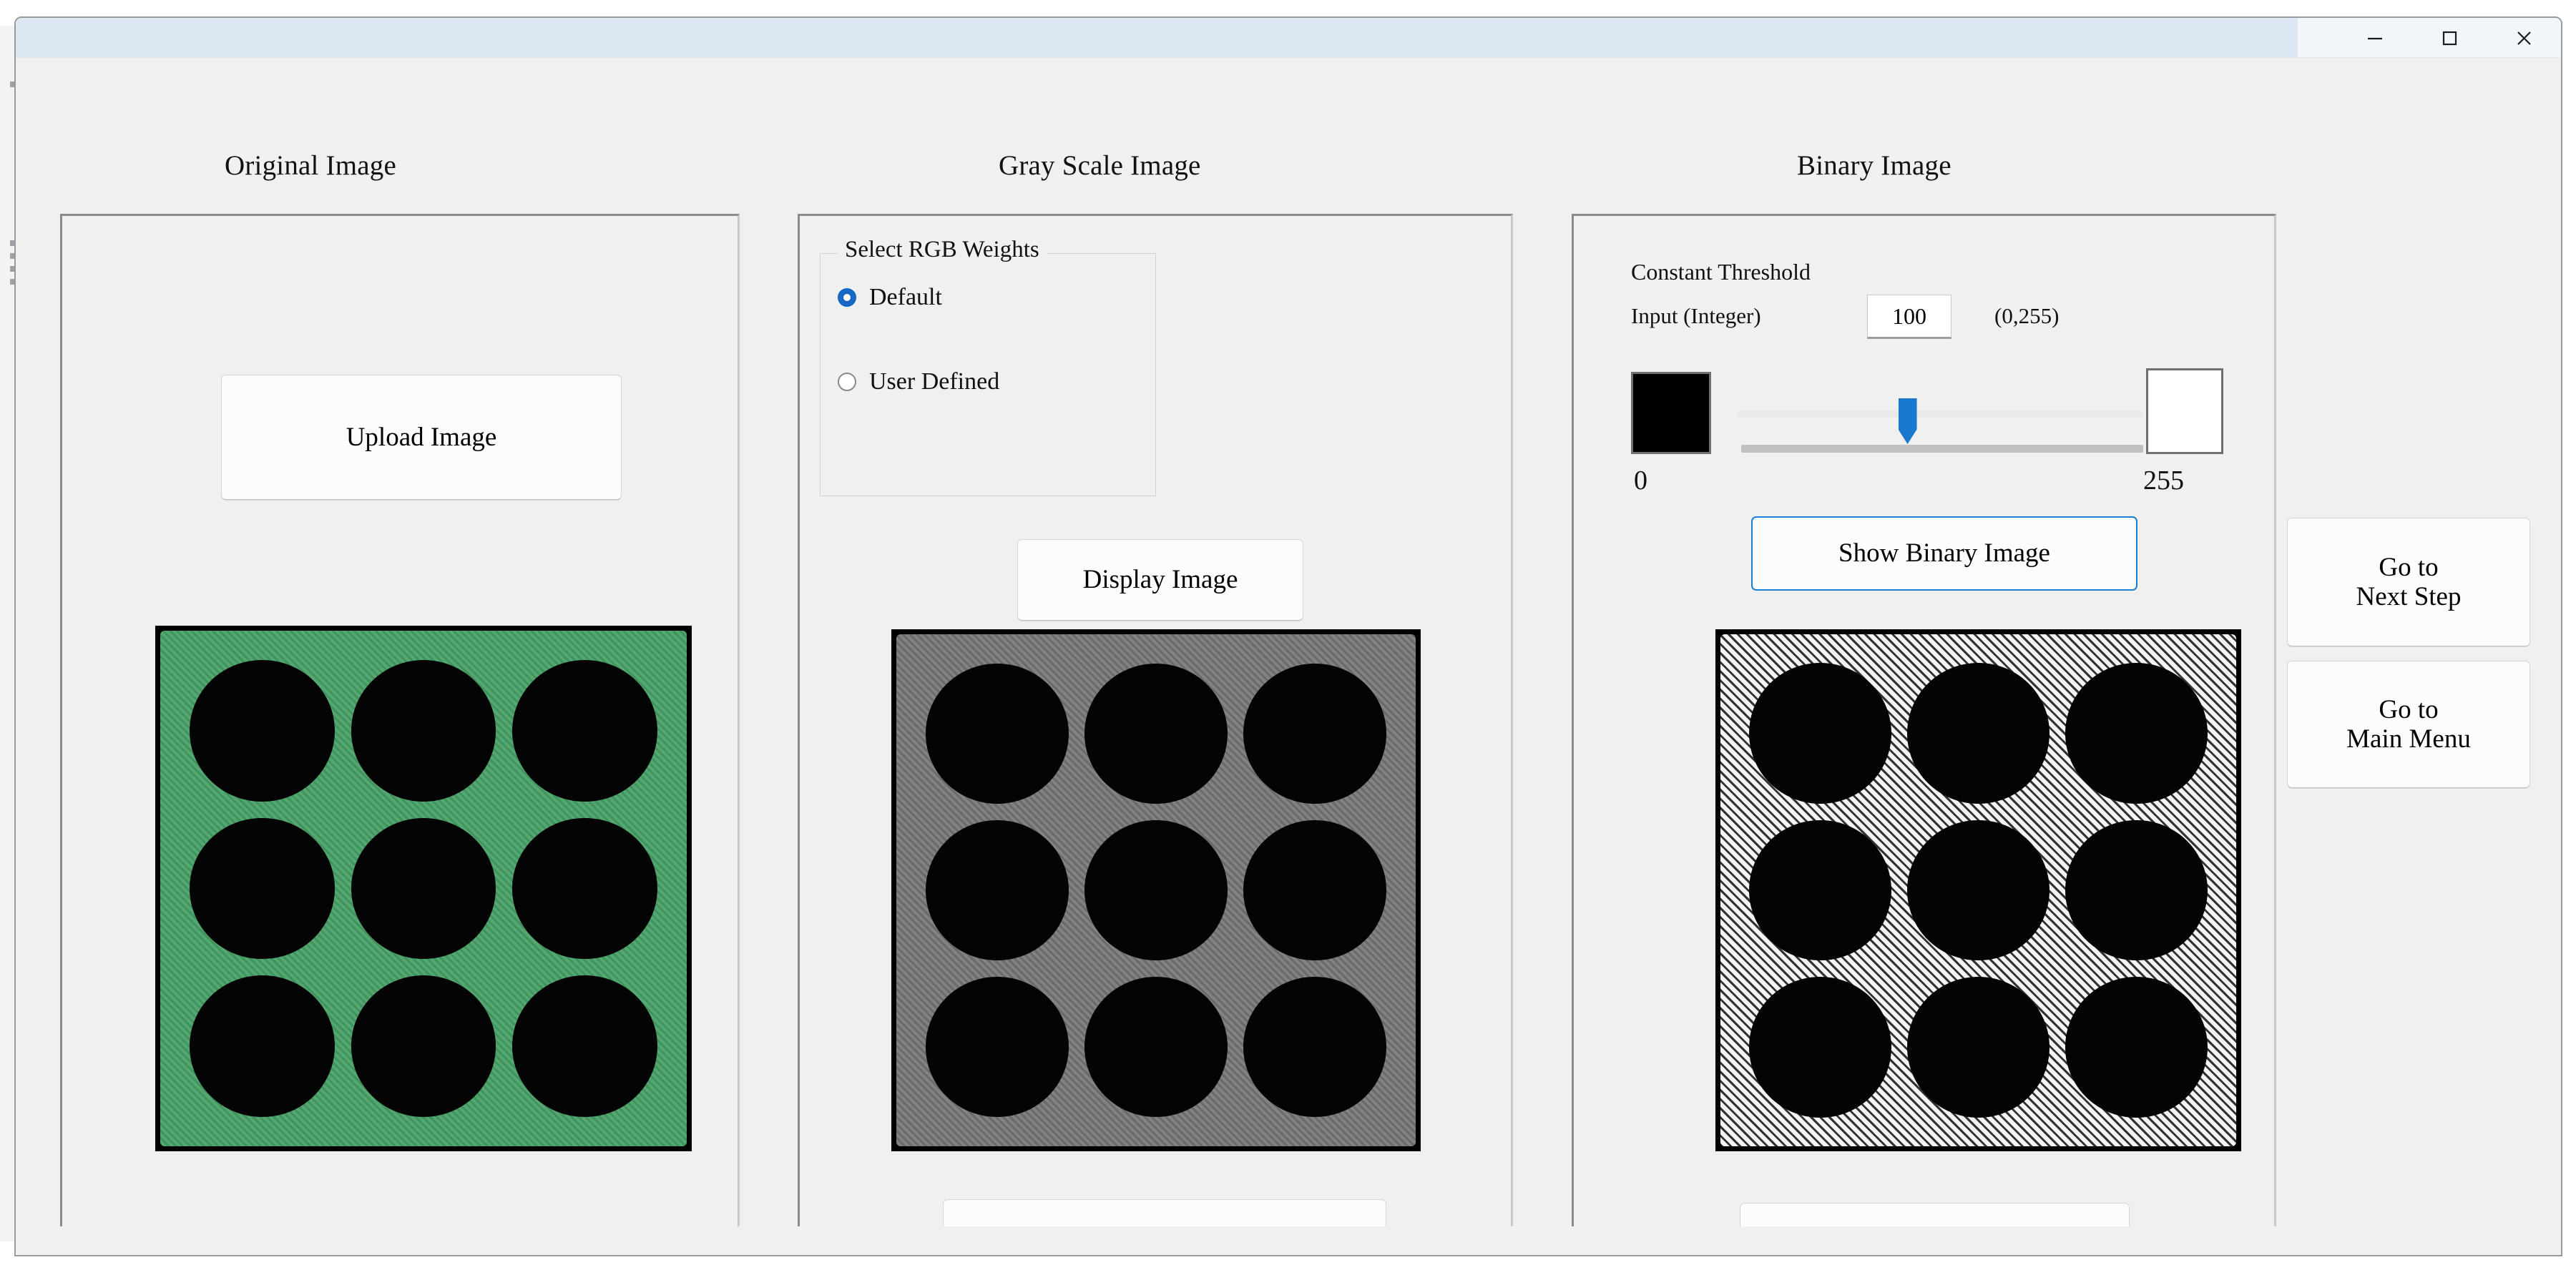  I want to click on go-to-next-step-button: Go to Next Step, so click(2408, 582).